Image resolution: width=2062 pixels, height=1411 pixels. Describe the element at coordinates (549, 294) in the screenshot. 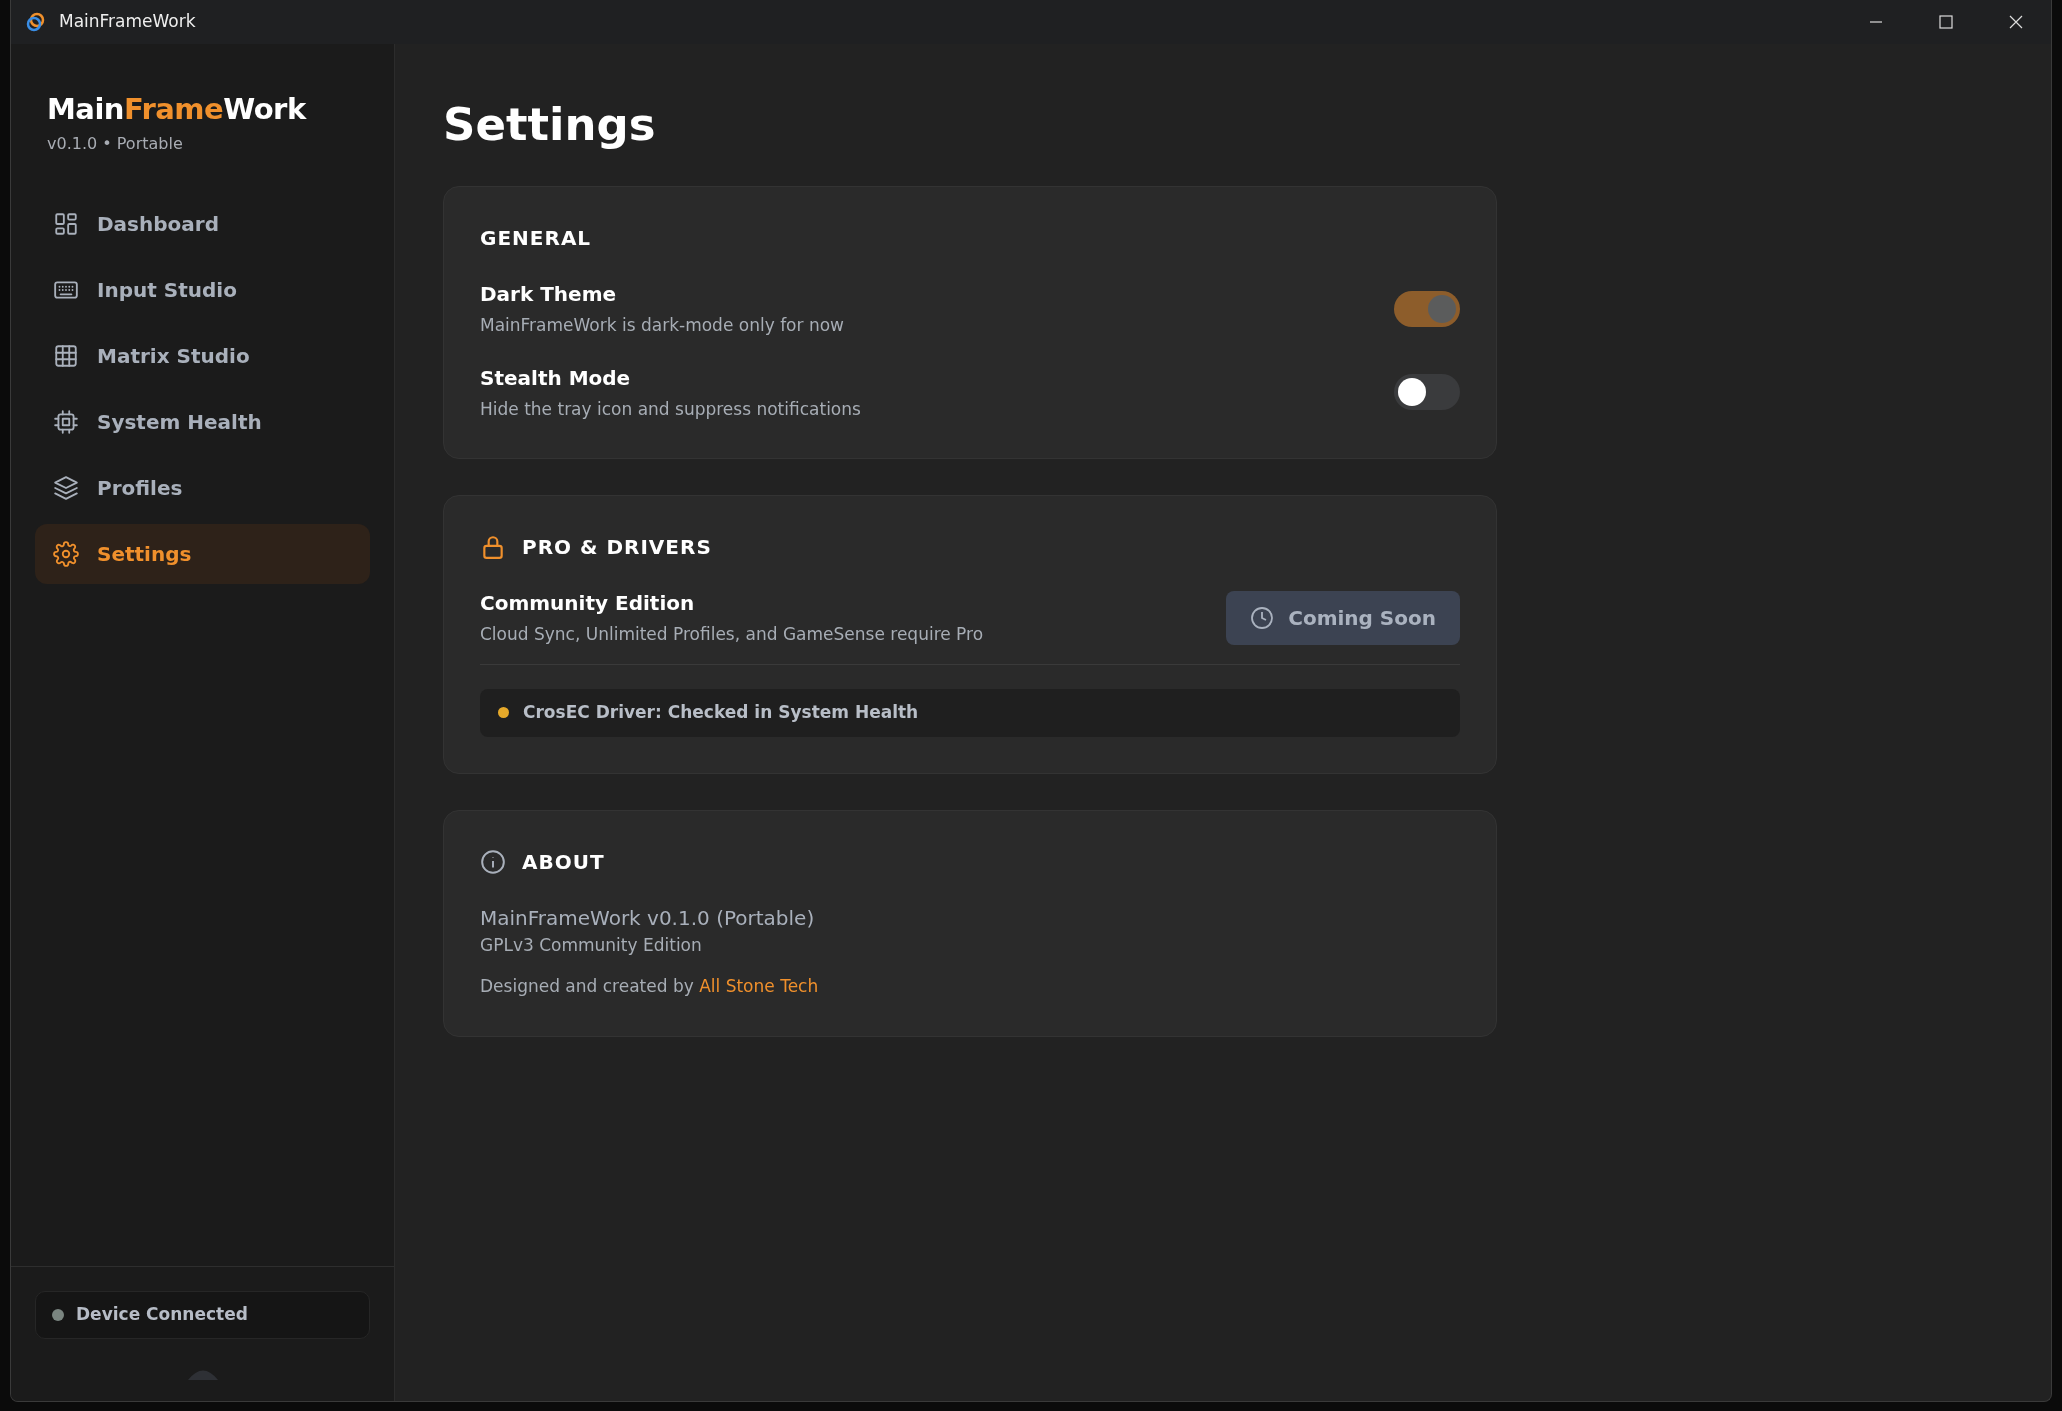

I see `setting-label: Dark Theme` at that location.